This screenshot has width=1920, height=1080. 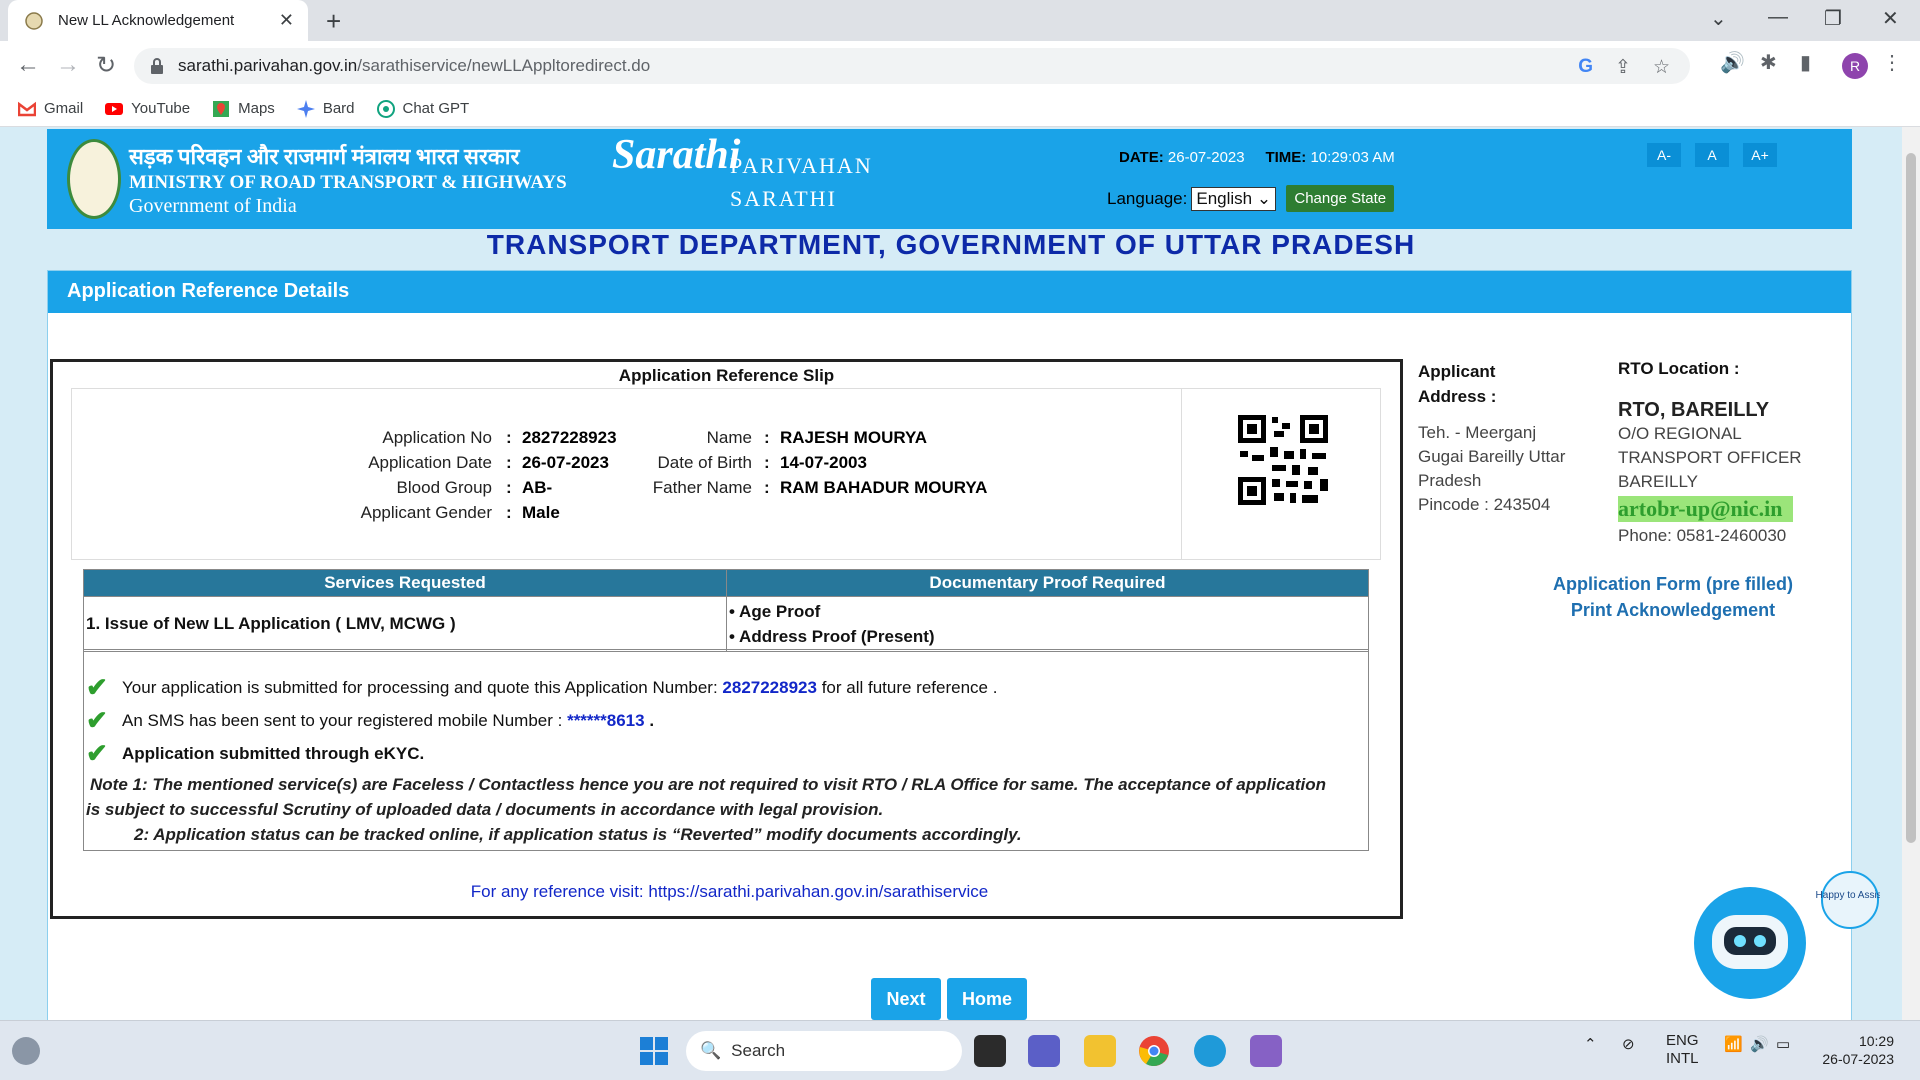 I want to click on browser-tab: New LL Acknowledgement ✕, so click(x=158, y=20).